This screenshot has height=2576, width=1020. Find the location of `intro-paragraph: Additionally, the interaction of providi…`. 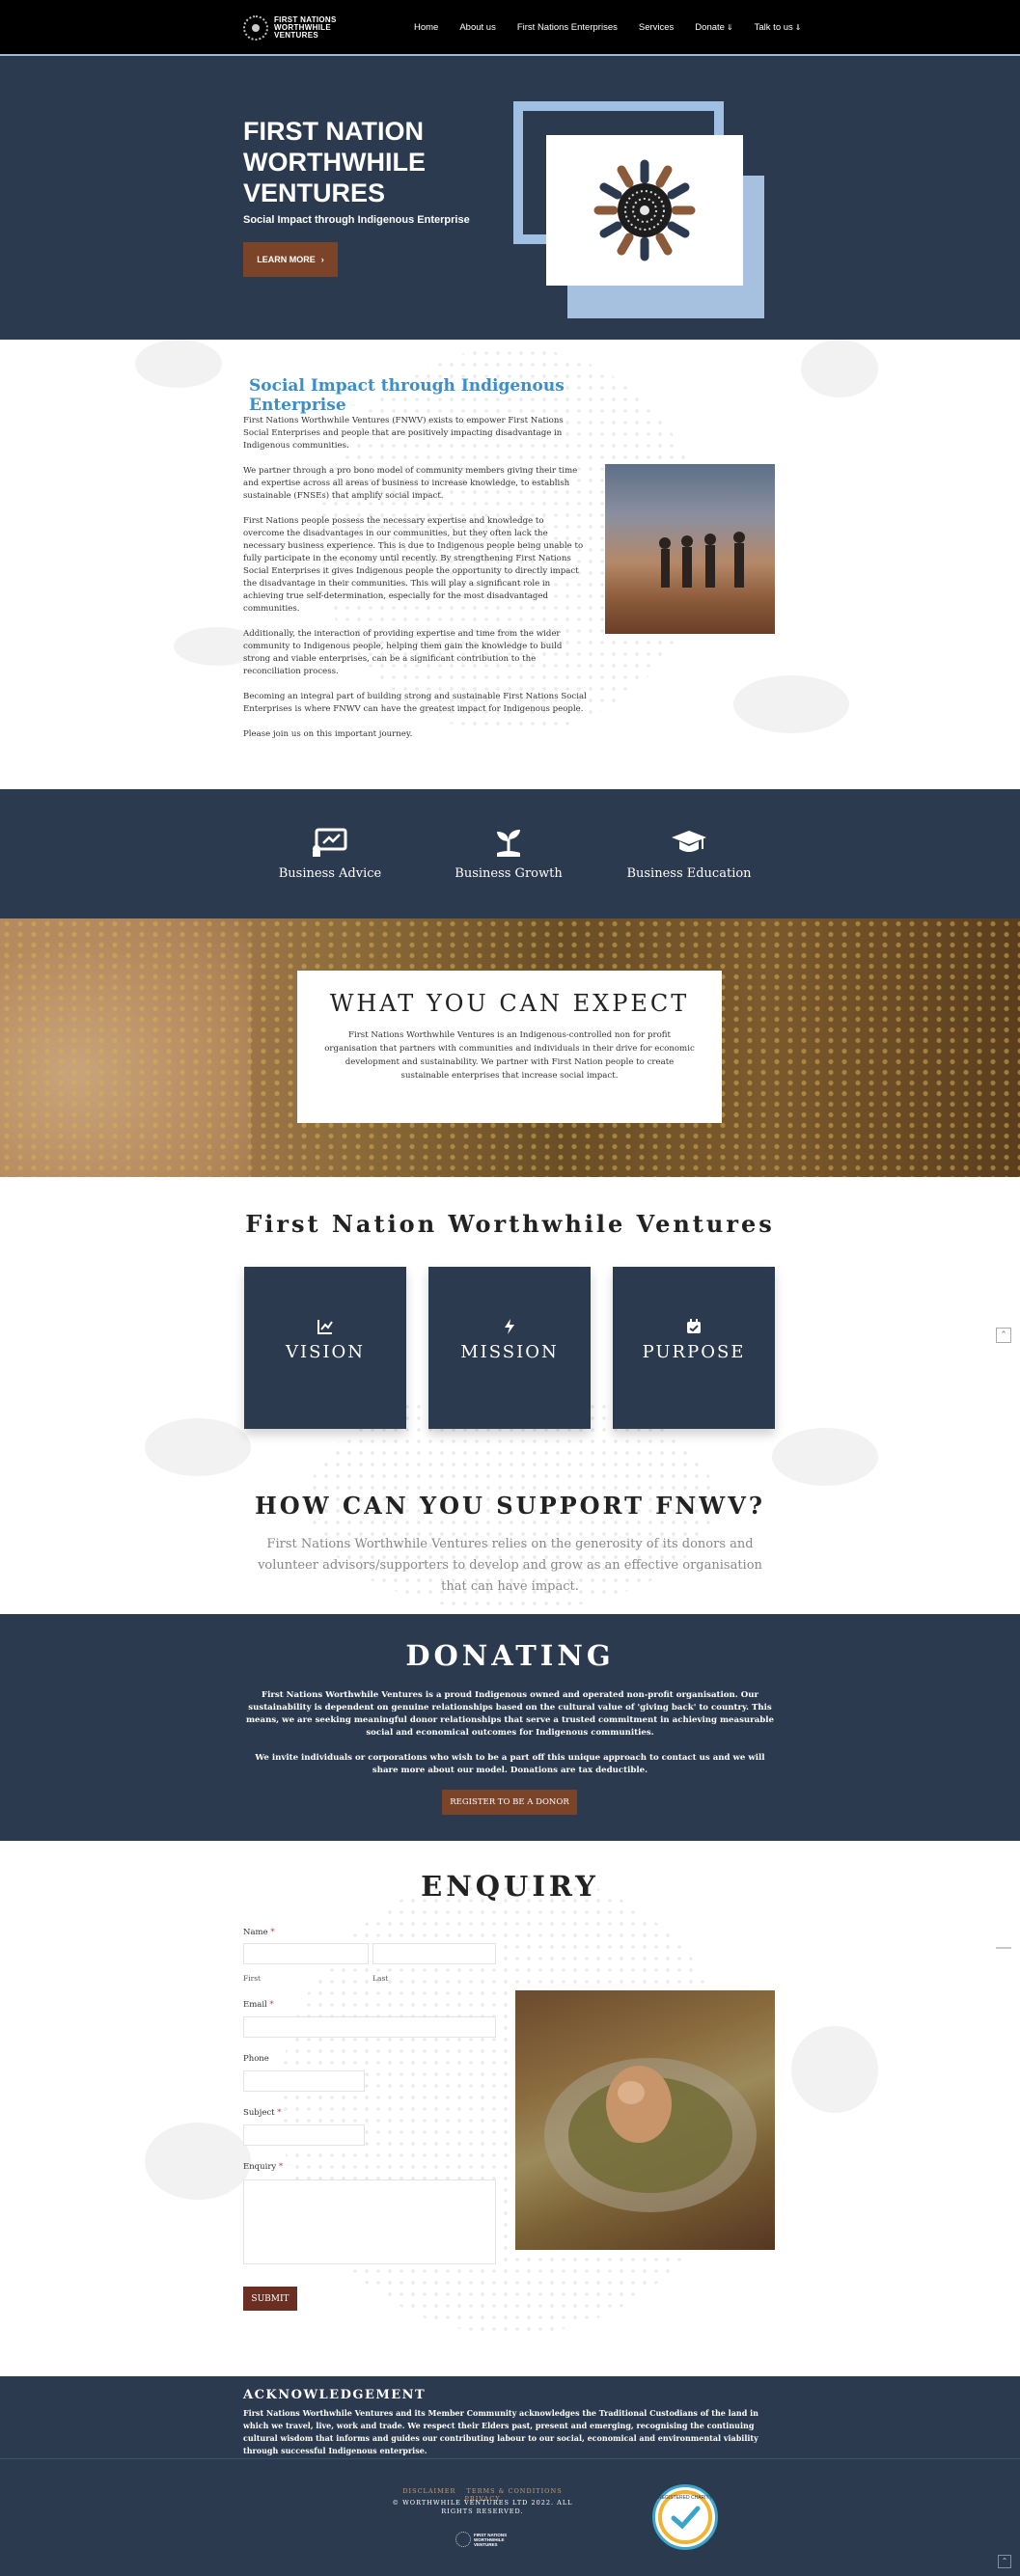

intro-paragraph: Additionally, the interaction of providi… is located at coordinates (403, 652).